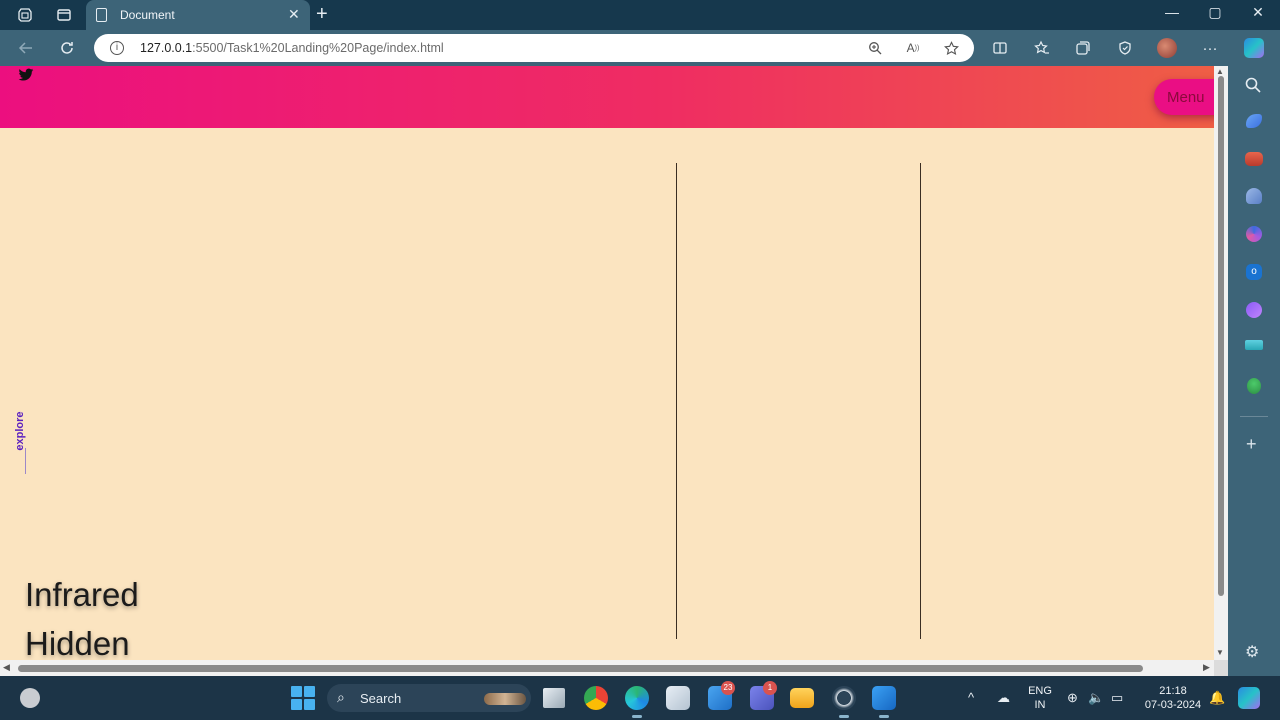  I want to click on minimize-button: —, so click(1172, 12).